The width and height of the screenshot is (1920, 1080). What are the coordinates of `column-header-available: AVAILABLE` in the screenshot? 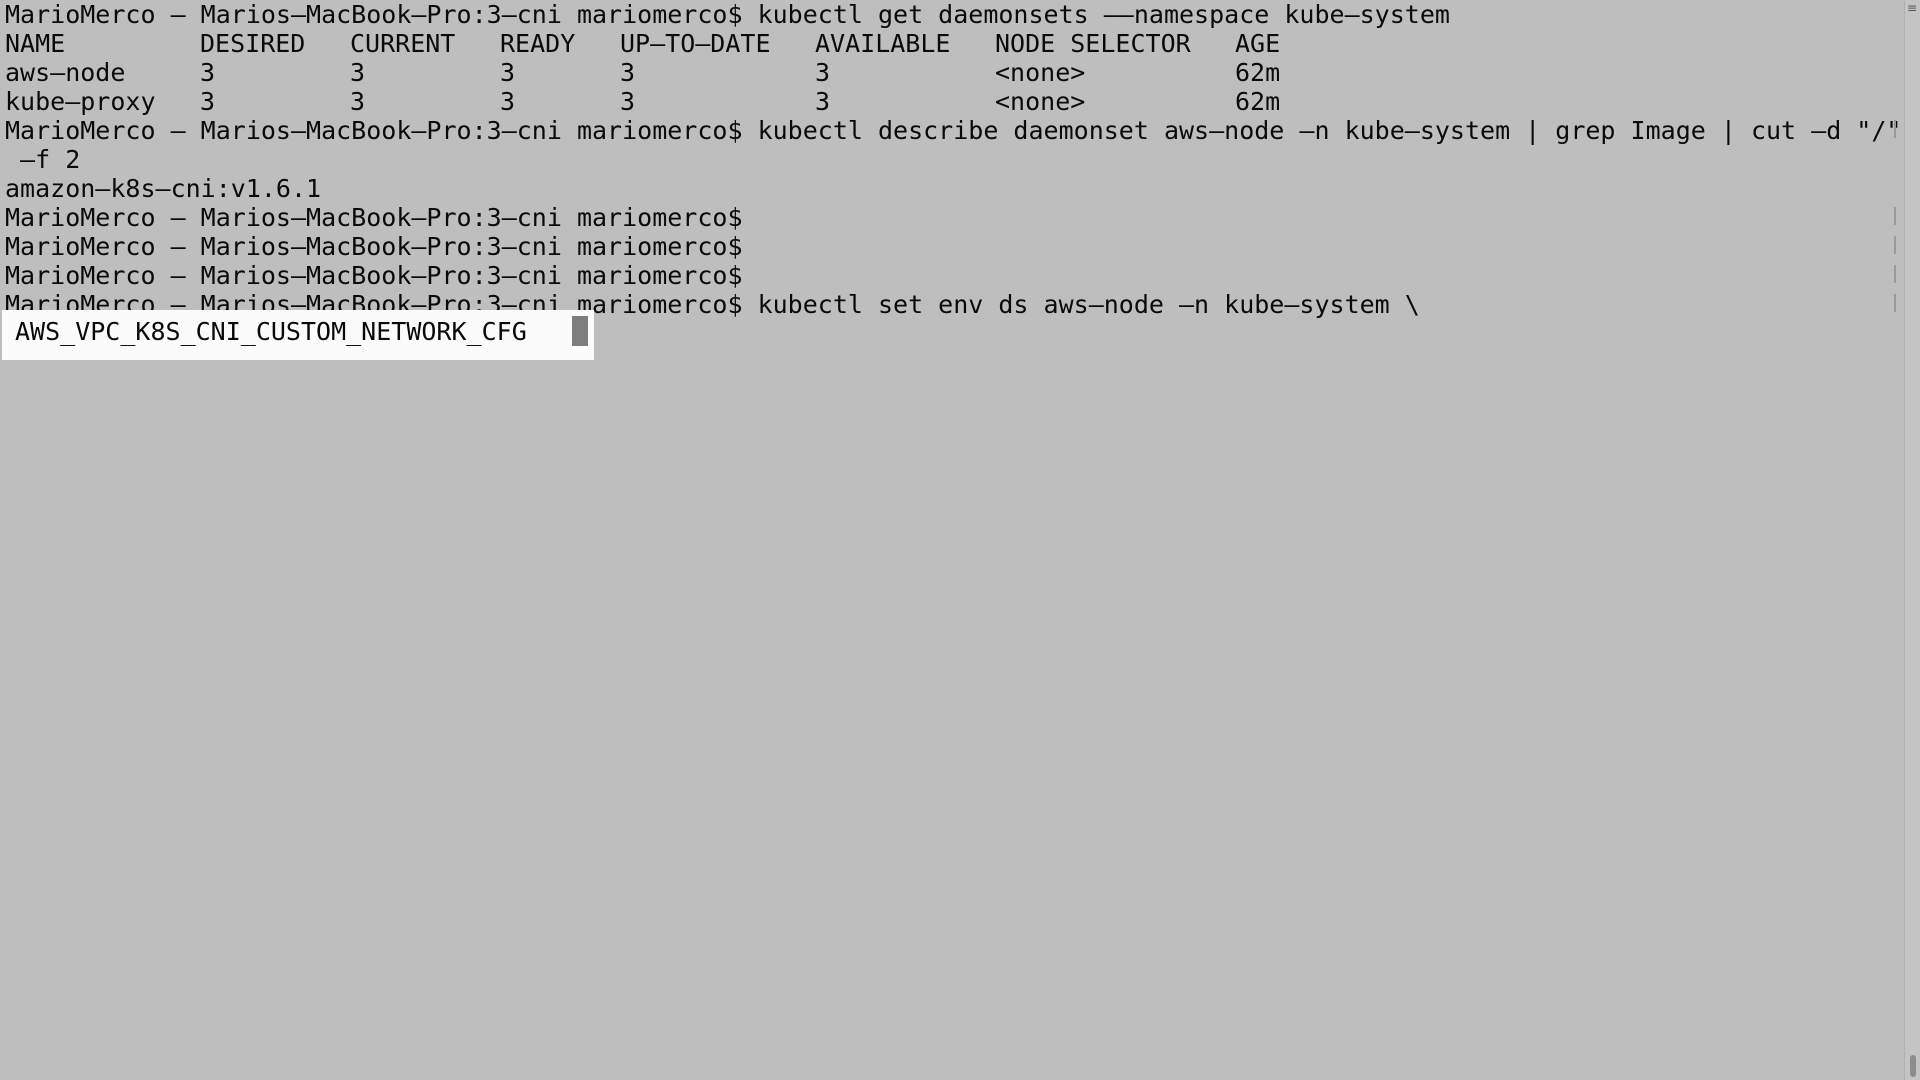 It's located at (883, 43).